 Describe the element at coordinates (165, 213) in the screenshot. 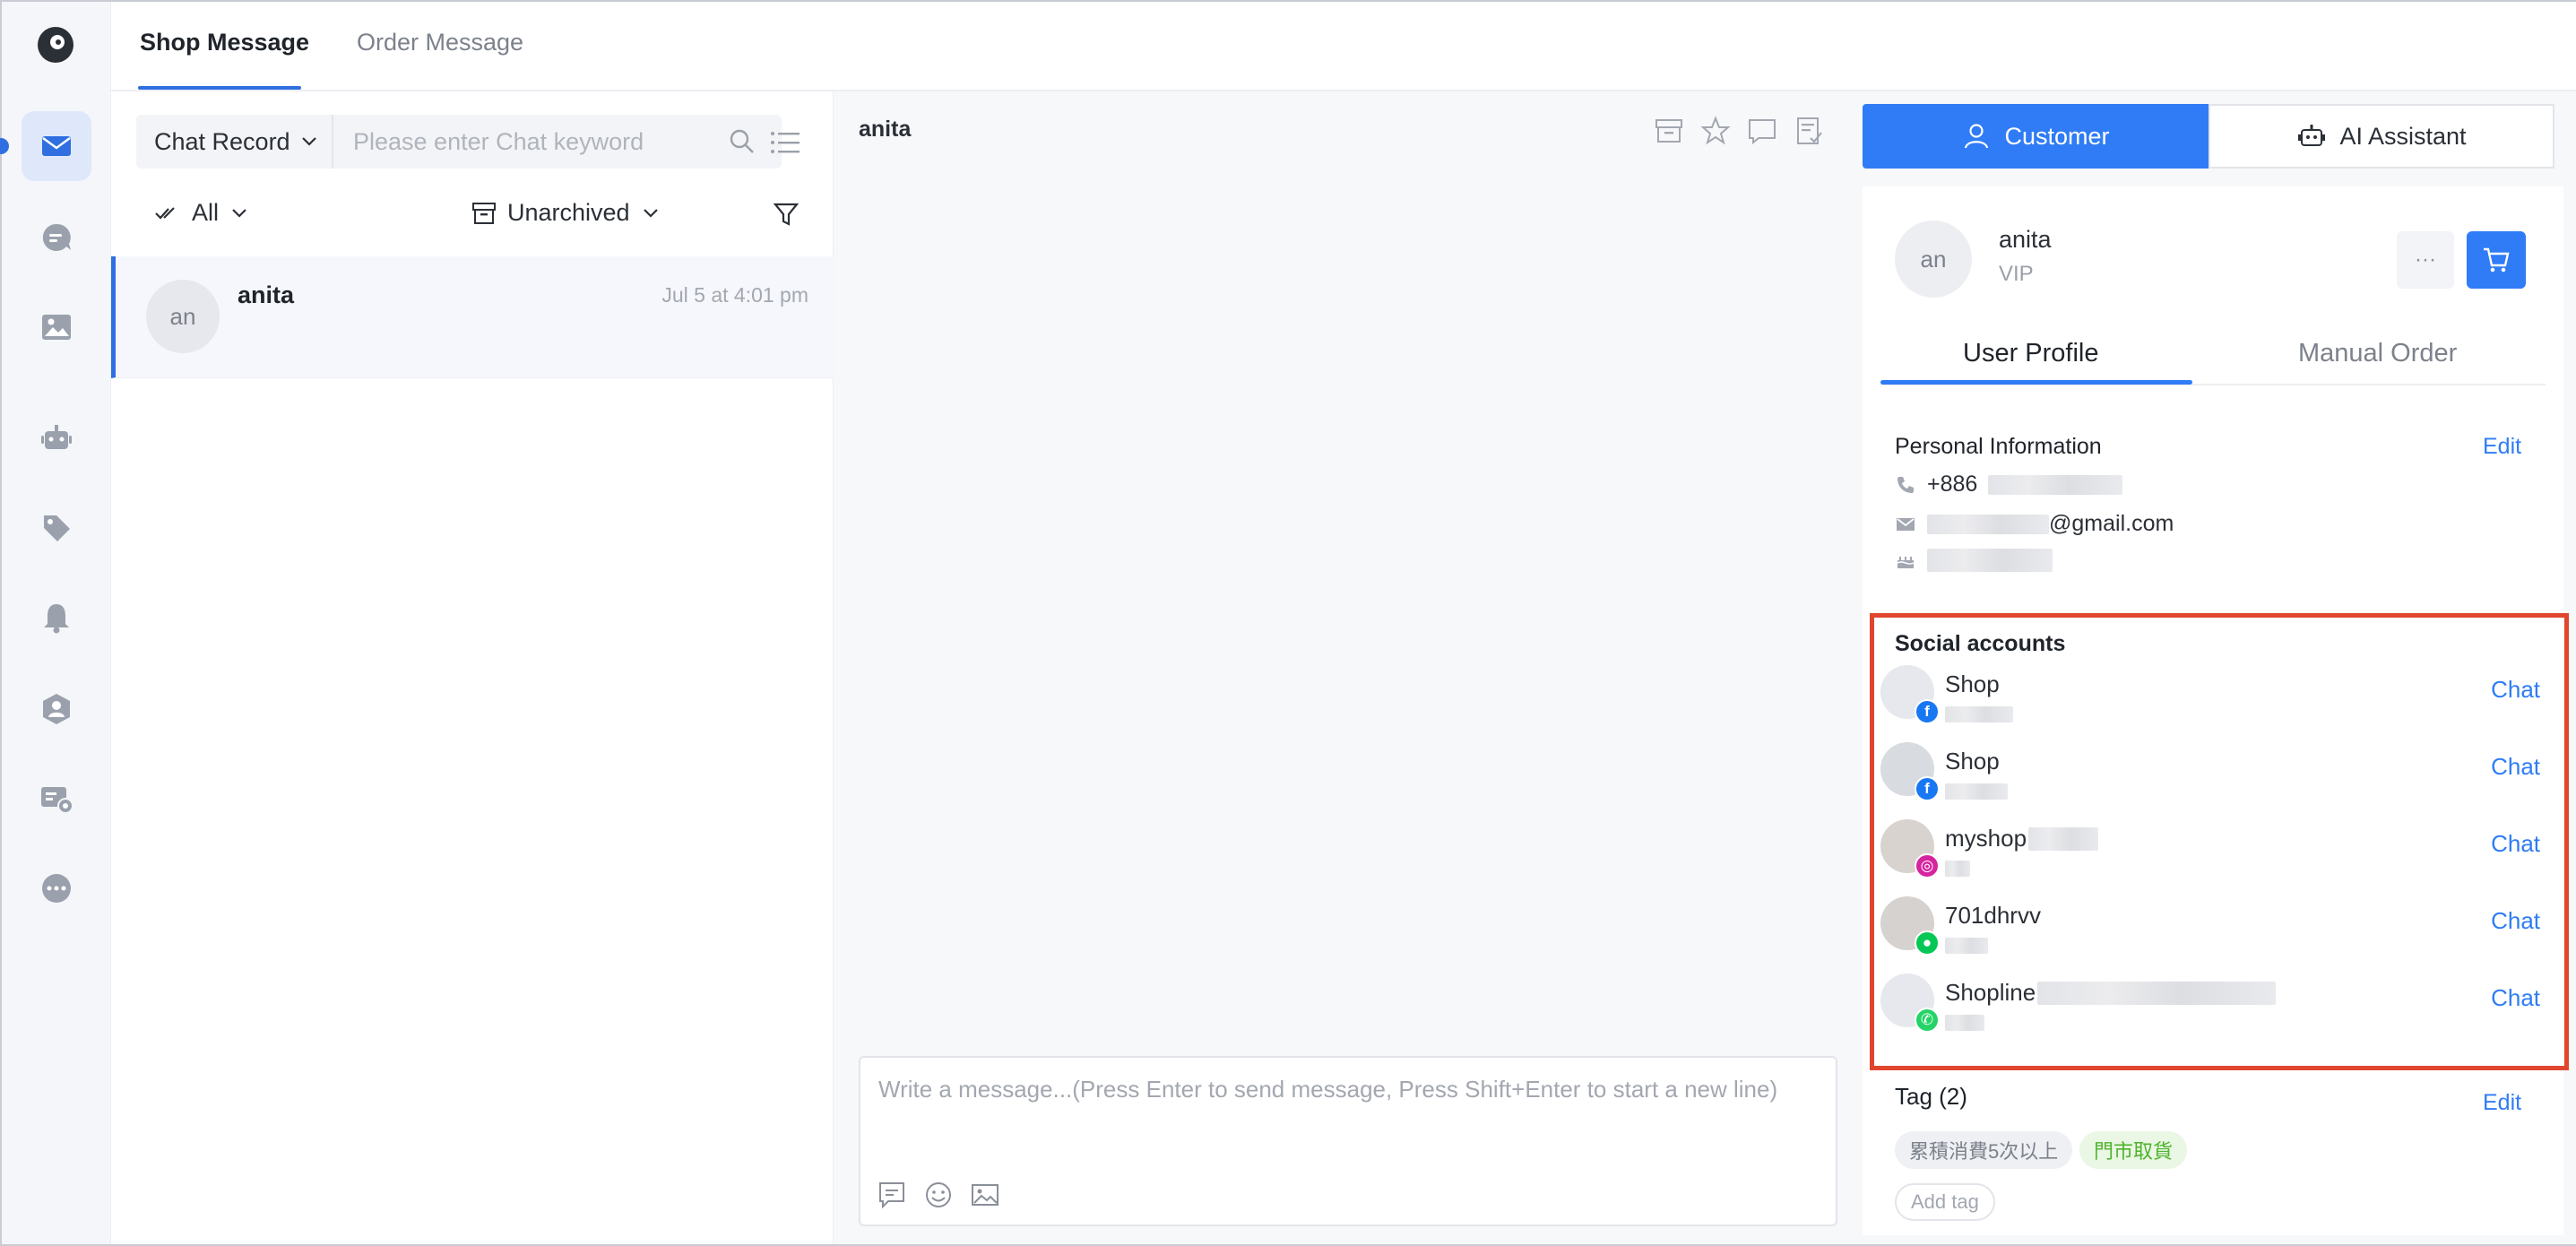

I see `double-check-icon` at that location.